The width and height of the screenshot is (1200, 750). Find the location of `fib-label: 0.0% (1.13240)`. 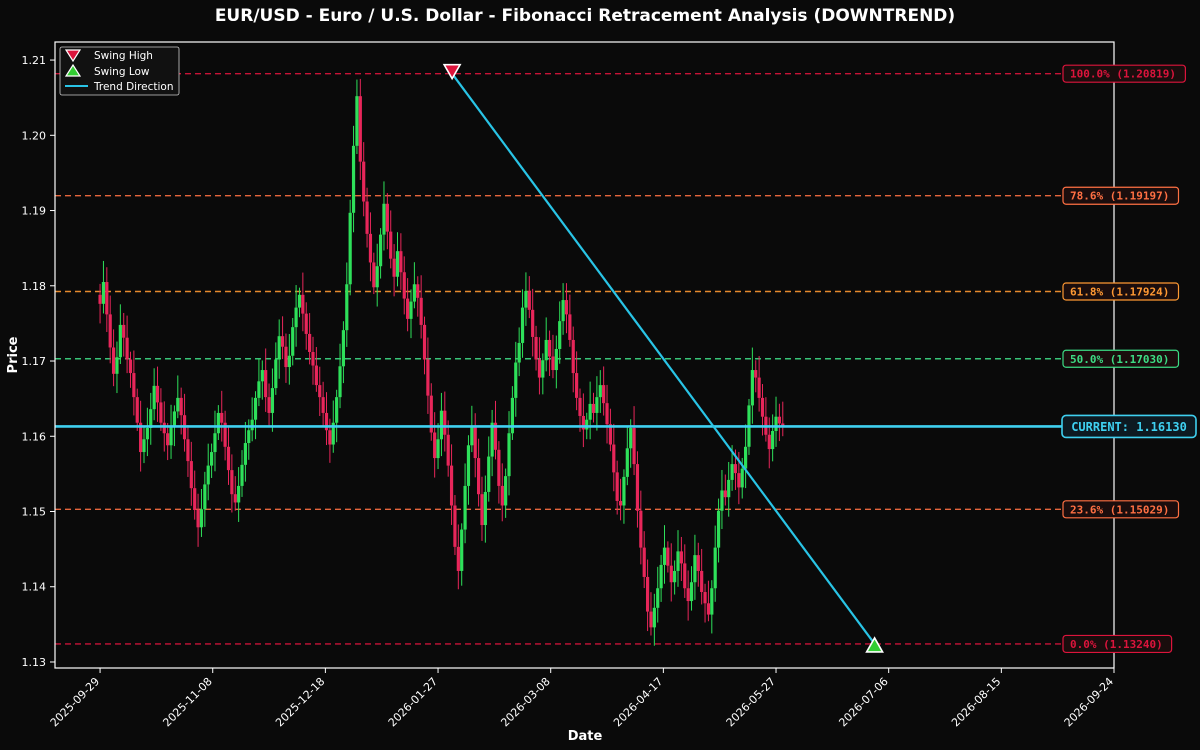

fib-label: 0.0% (1.13240) is located at coordinates (1117, 644).